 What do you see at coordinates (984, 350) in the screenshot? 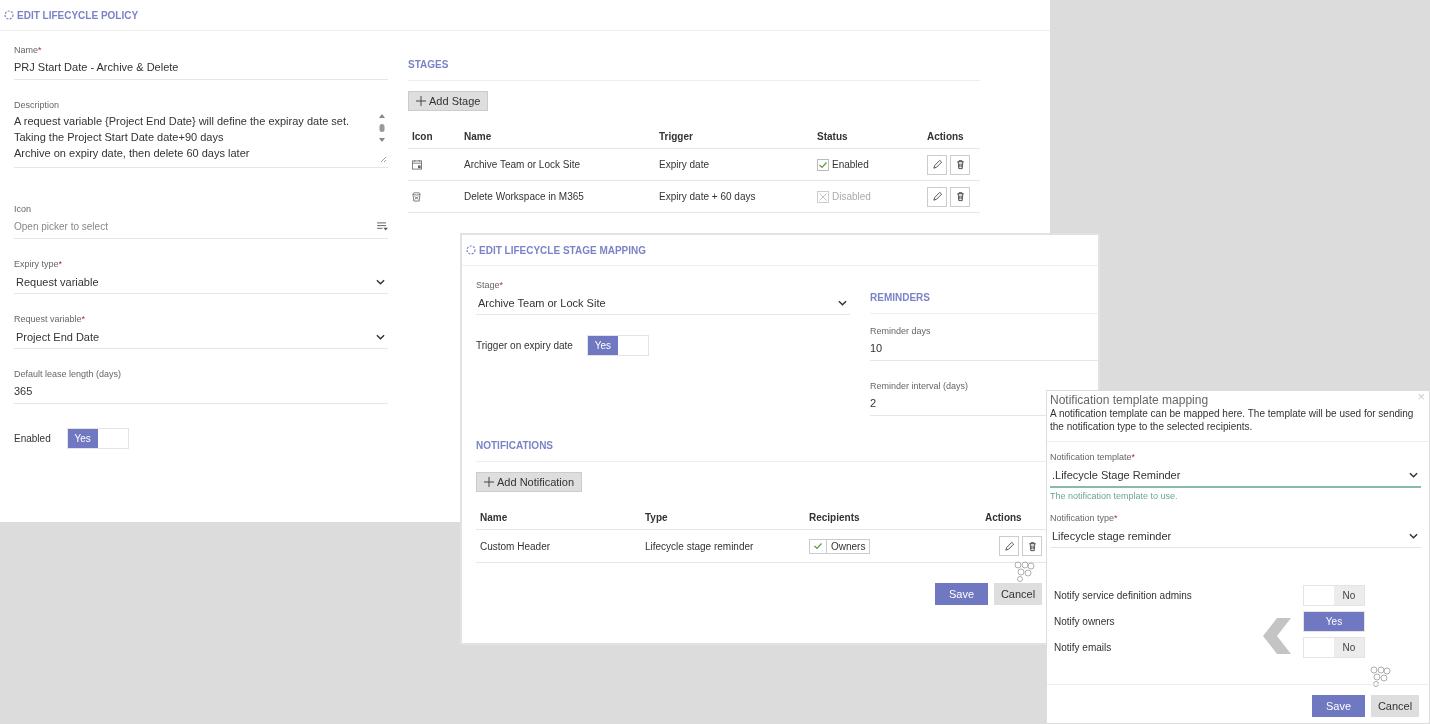
I see `text-field: 10` at bounding box center [984, 350].